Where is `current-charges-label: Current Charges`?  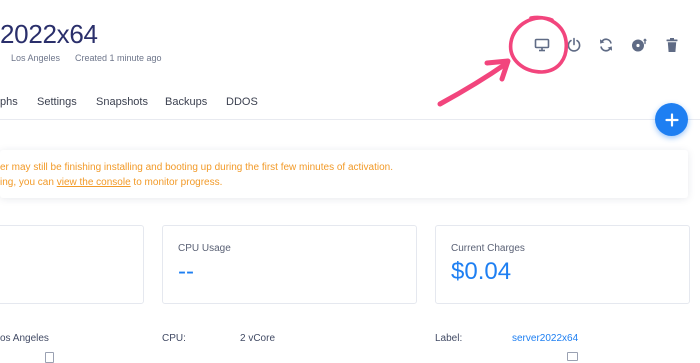 current-charges-label: Current Charges is located at coordinates (488, 248).